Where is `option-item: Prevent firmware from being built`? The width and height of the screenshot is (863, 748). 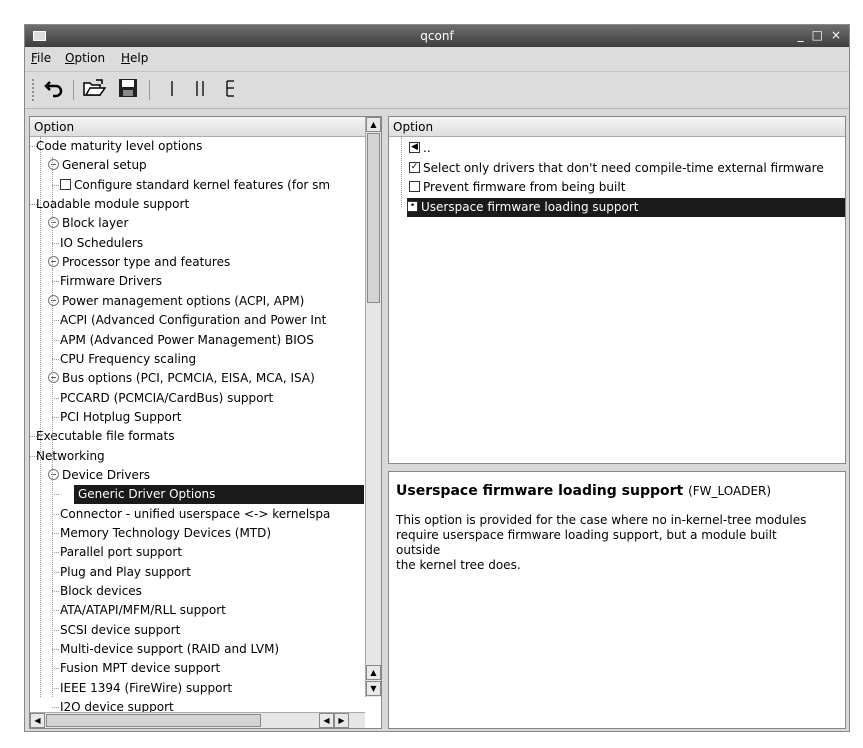
option-item: Prevent firmware from being built is located at coordinates (517, 187).